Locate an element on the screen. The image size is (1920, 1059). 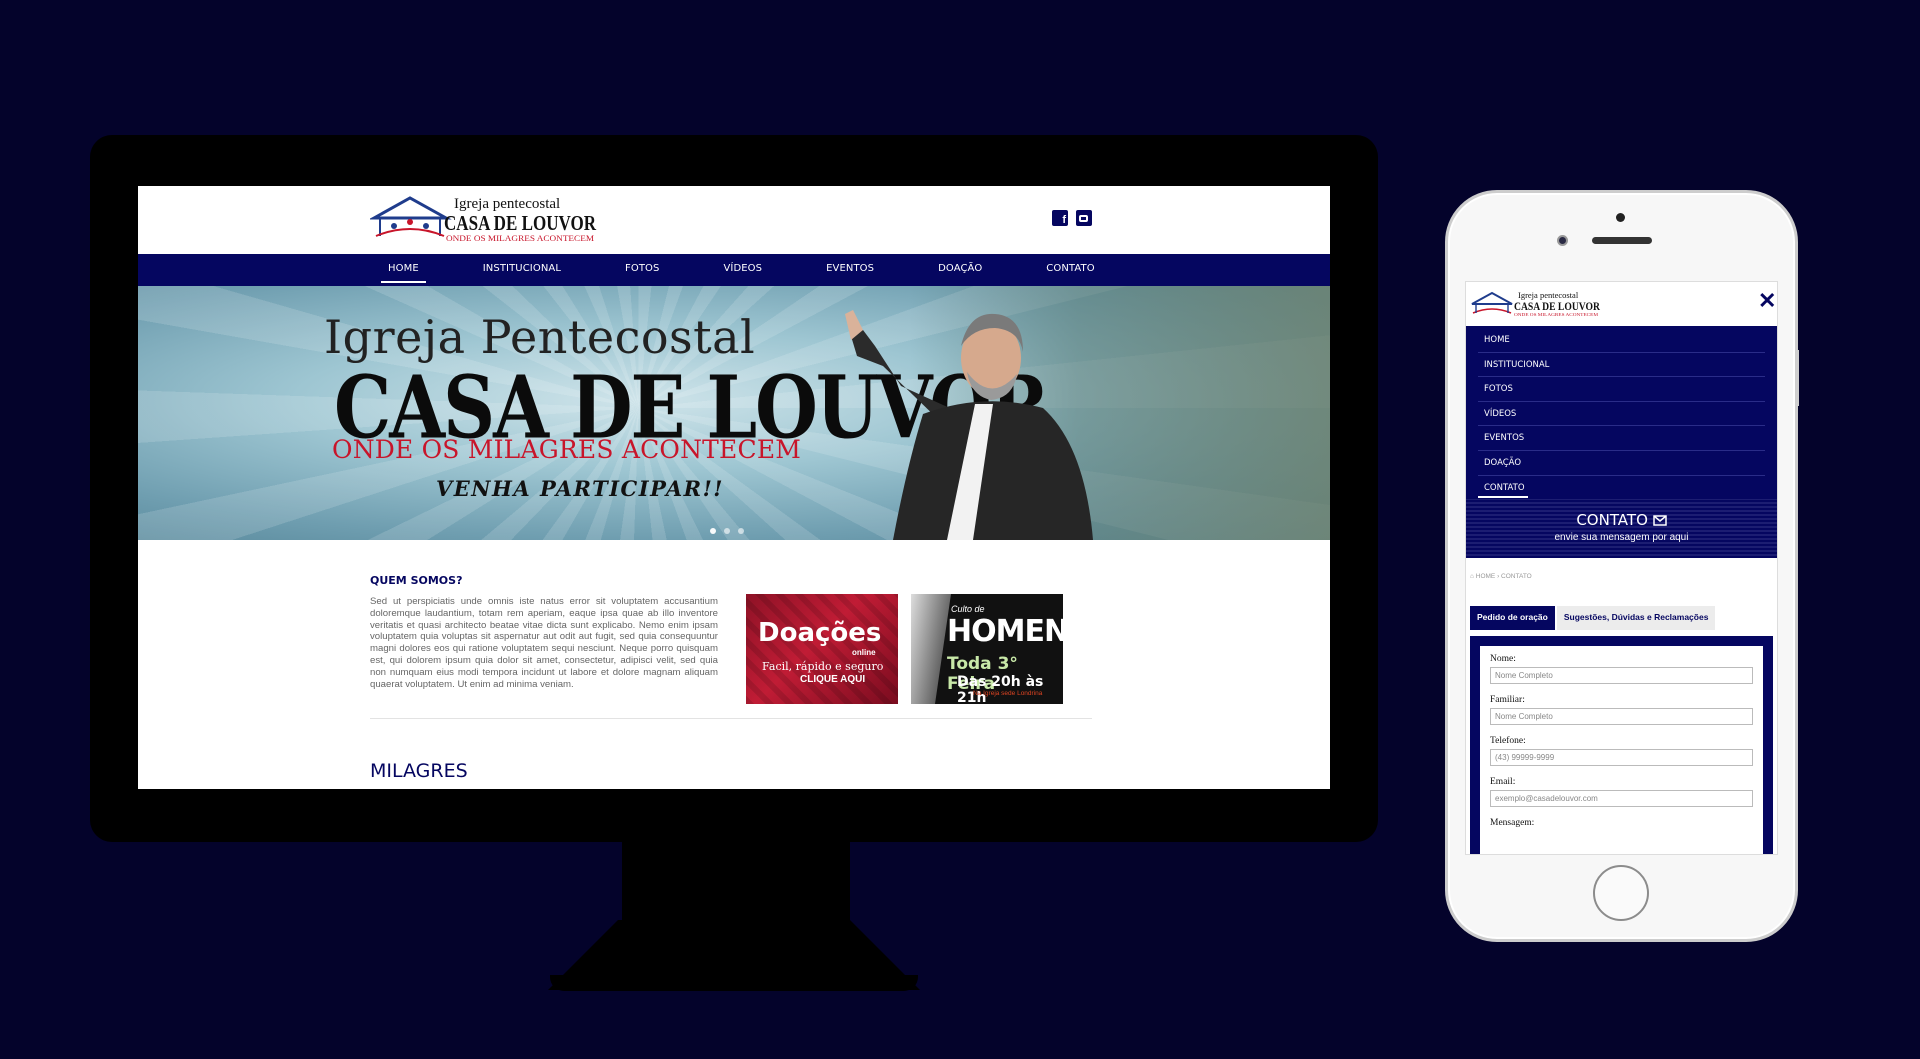
contact-banner: CONTATO envie sua mensagem por aqui is located at coordinates (1621, 528).